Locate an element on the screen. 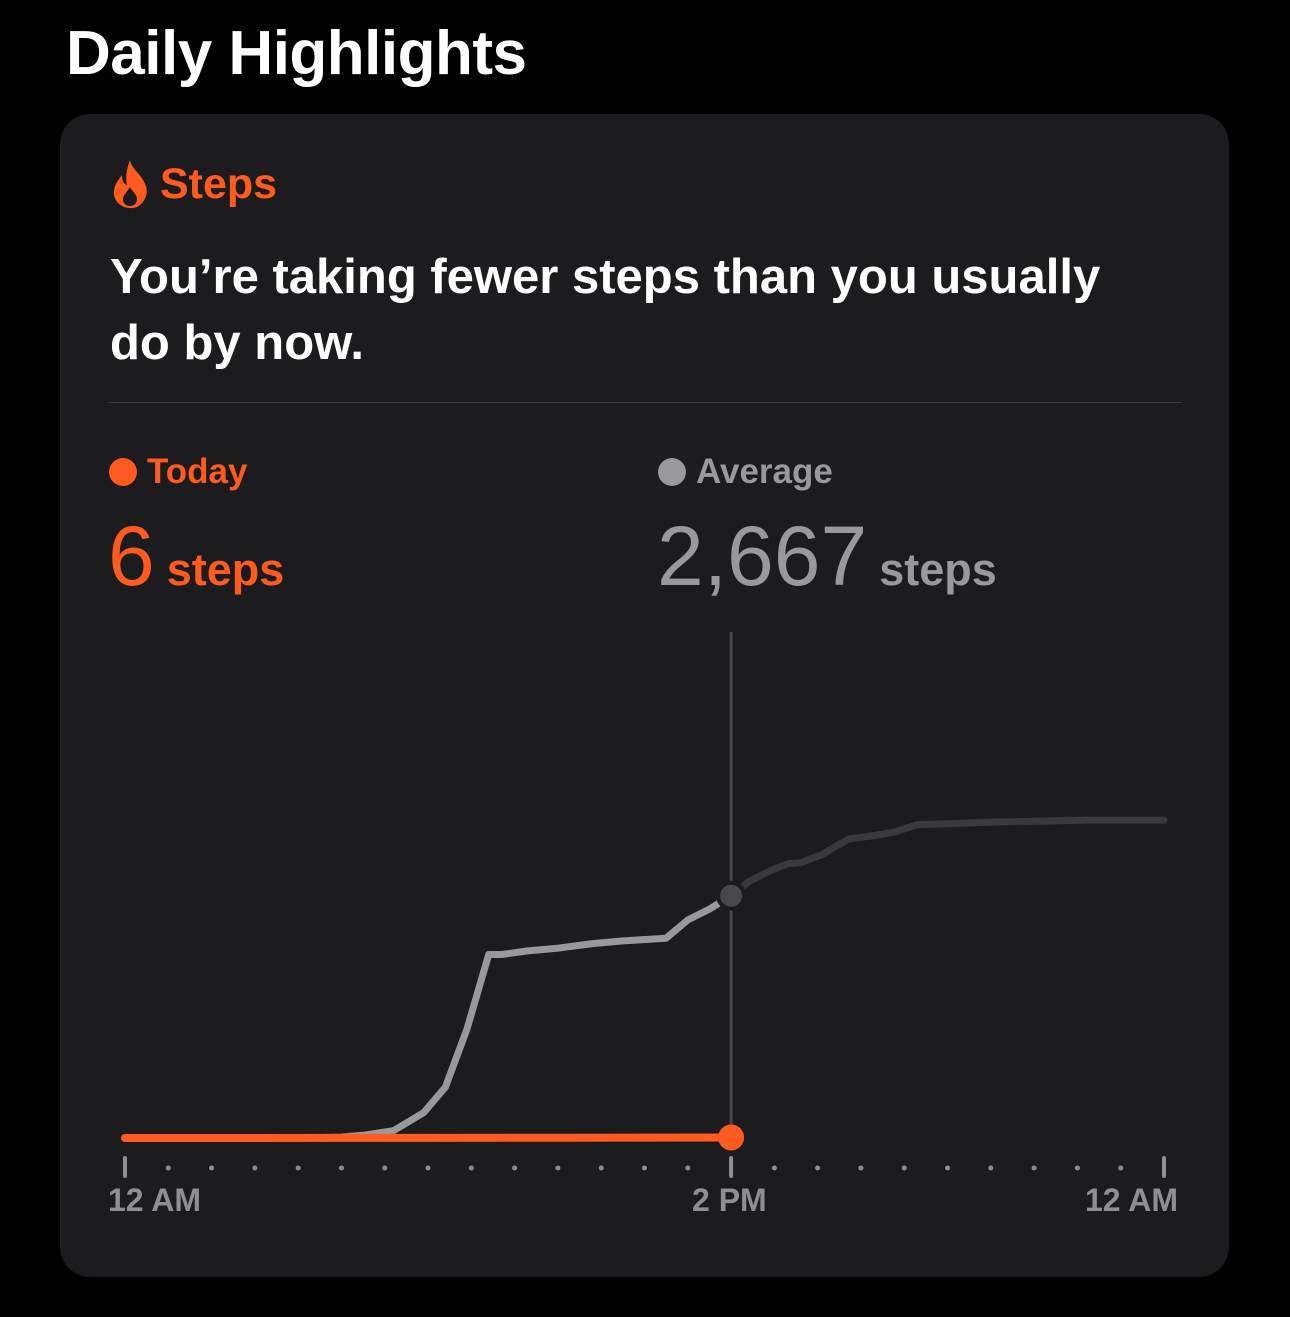  today-line is located at coordinates (428, 1137).